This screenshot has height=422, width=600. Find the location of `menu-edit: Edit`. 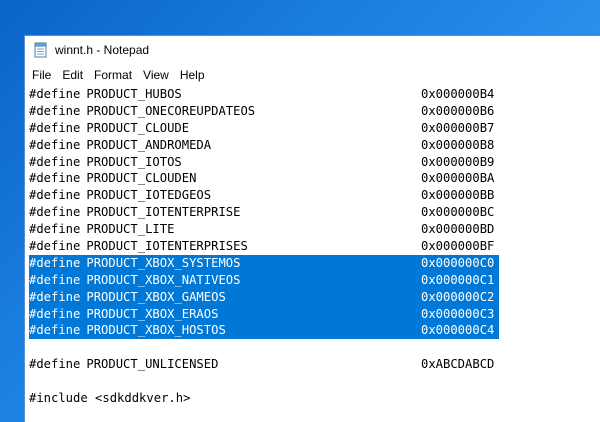

menu-edit: Edit is located at coordinates (72, 75).